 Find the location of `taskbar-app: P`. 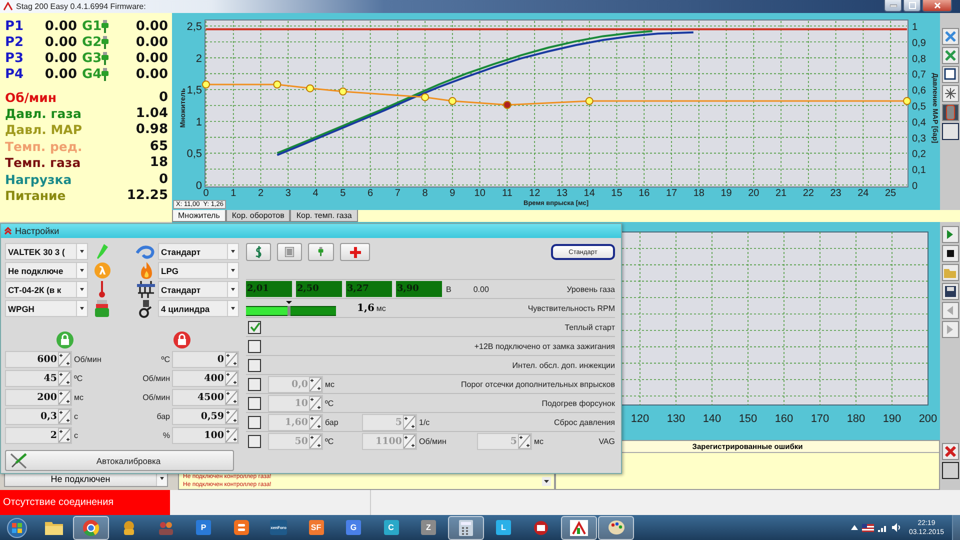

taskbar-app: P is located at coordinates (204, 528).